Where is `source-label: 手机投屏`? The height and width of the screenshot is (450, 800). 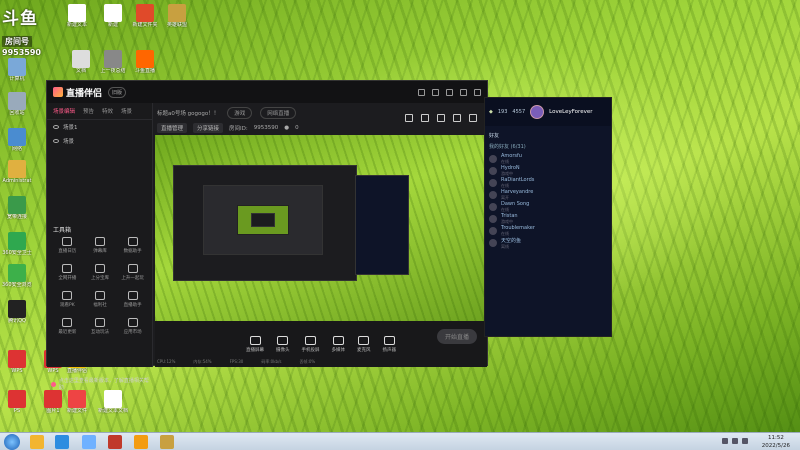 source-label: 手机投屏 is located at coordinates (310, 350).